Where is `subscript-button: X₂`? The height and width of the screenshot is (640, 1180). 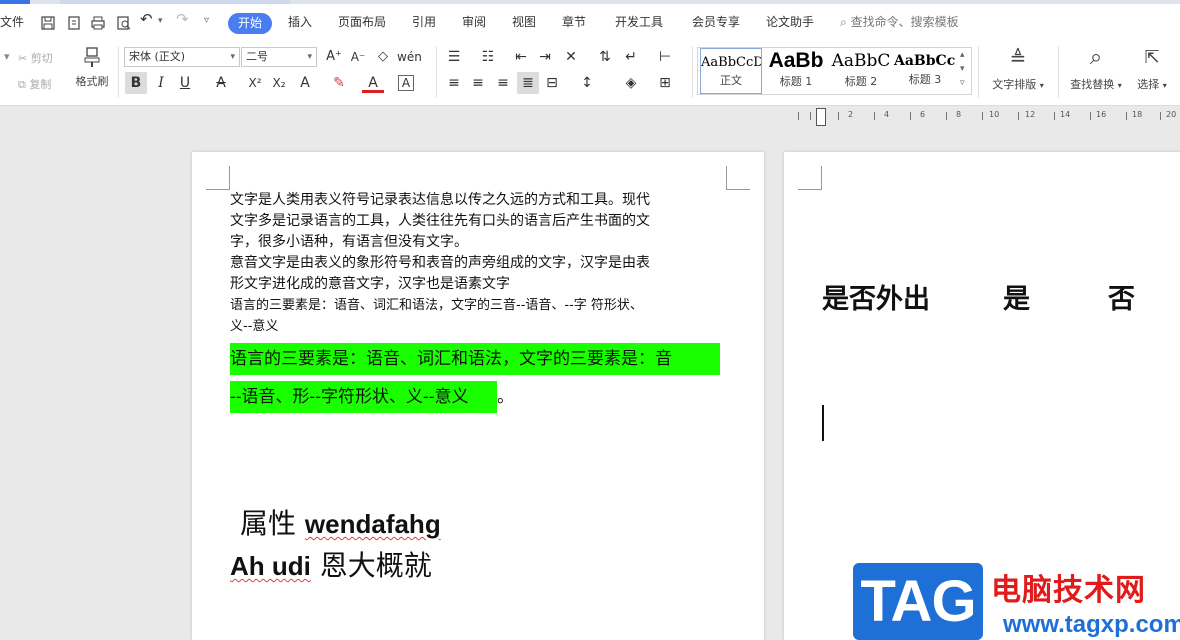
subscript-button: X₂ is located at coordinates (279, 83).